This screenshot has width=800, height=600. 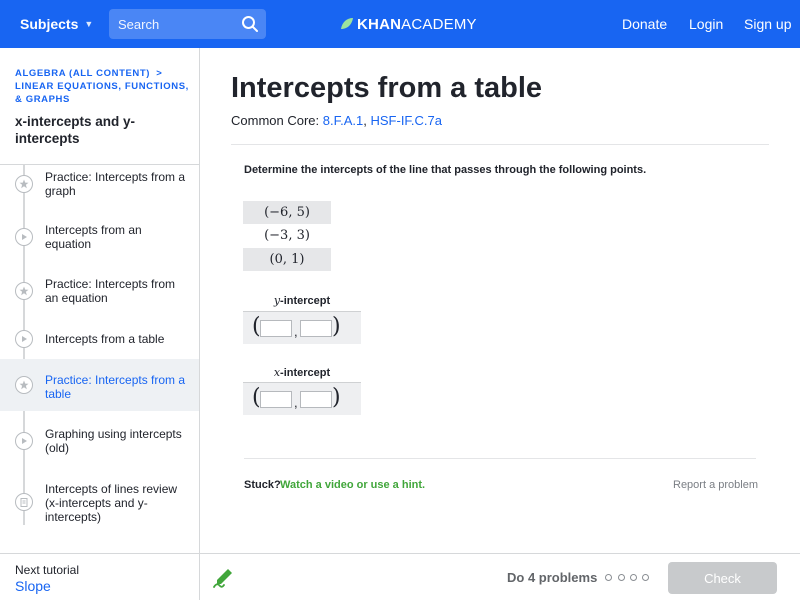 I want to click on common-core-standards: Common Core: 8.F.A.1, HSF-IF.C.7a, so click(x=336, y=120).